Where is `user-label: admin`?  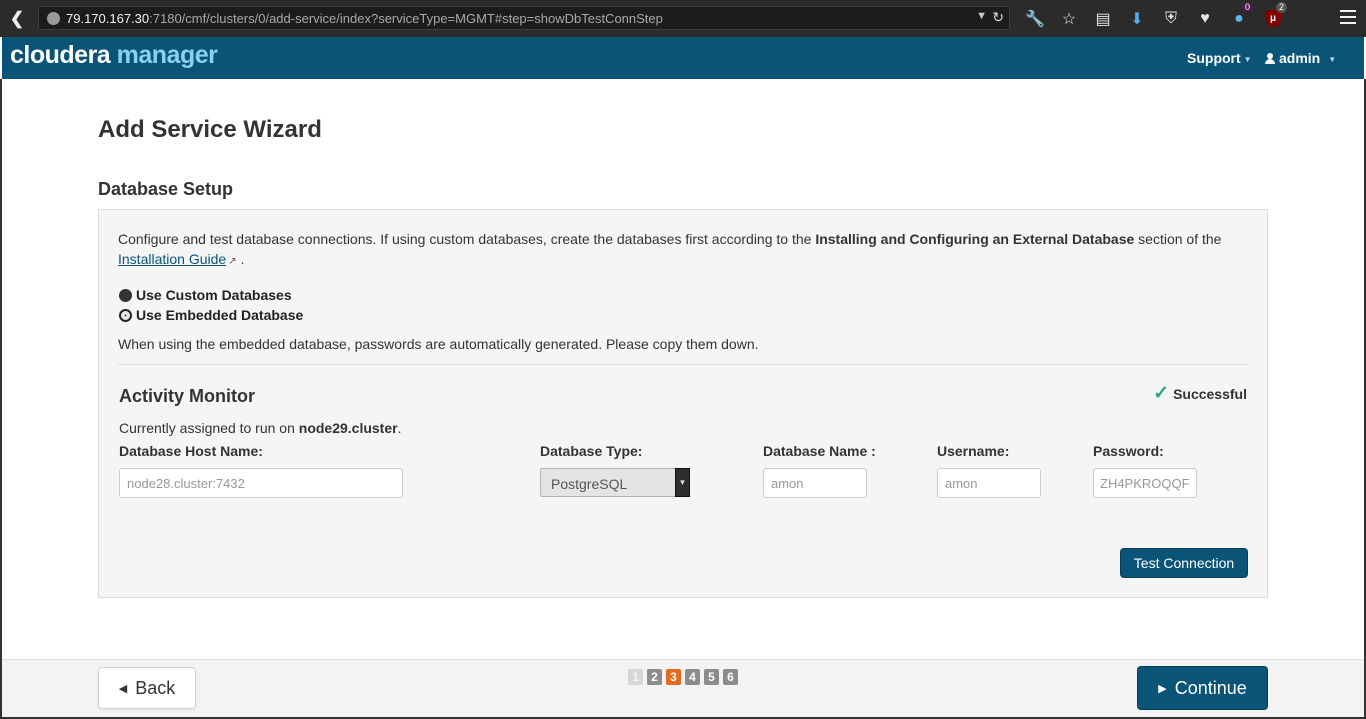 user-label: admin is located at coordinates (1300, 58).